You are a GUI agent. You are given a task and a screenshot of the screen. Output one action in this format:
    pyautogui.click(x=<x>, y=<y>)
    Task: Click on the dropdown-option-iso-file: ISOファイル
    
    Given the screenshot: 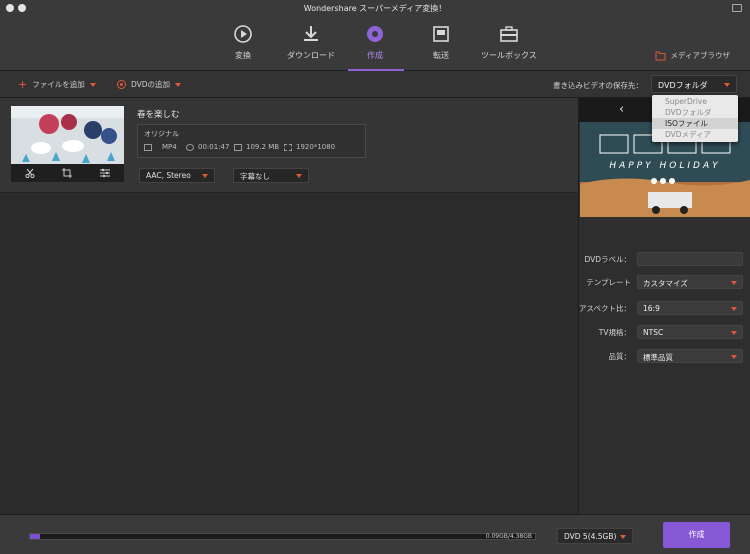 What is the action you would take?
    pyautogui.click(x=695, y=123)
    